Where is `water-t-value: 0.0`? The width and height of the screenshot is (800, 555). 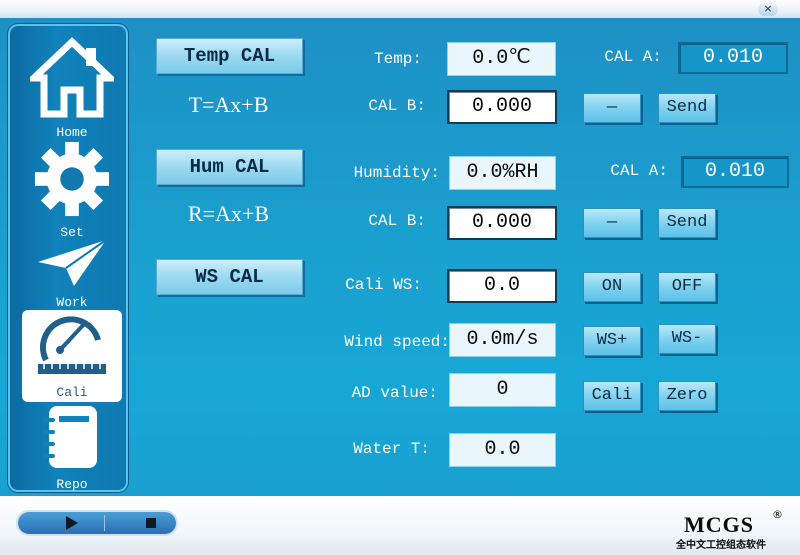 water-t-value: 0.0 is located at coordinates (502, 450).